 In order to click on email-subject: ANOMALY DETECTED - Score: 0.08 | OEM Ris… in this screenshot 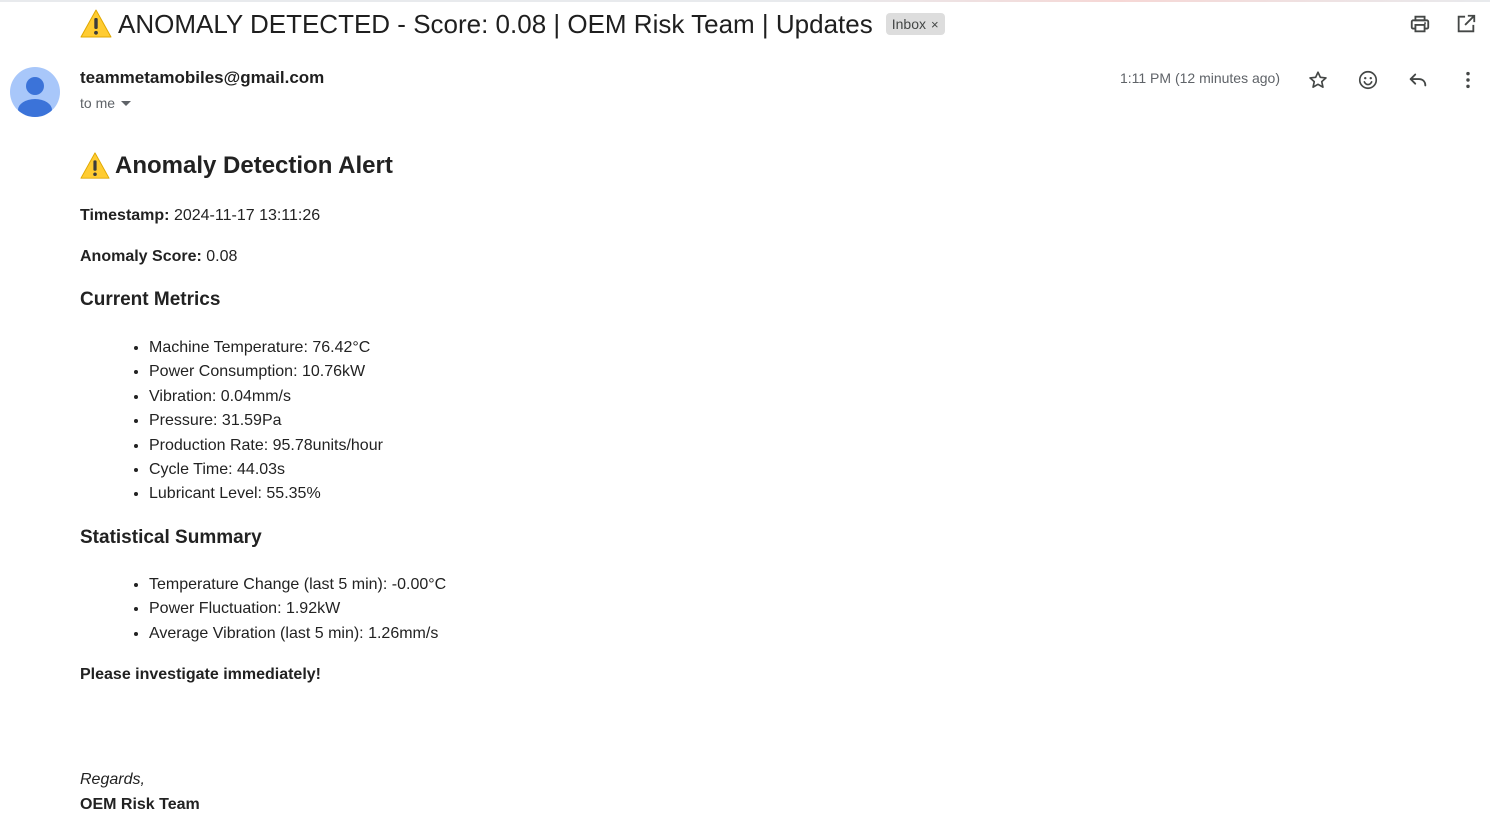, I will do `click(495, 23)`.